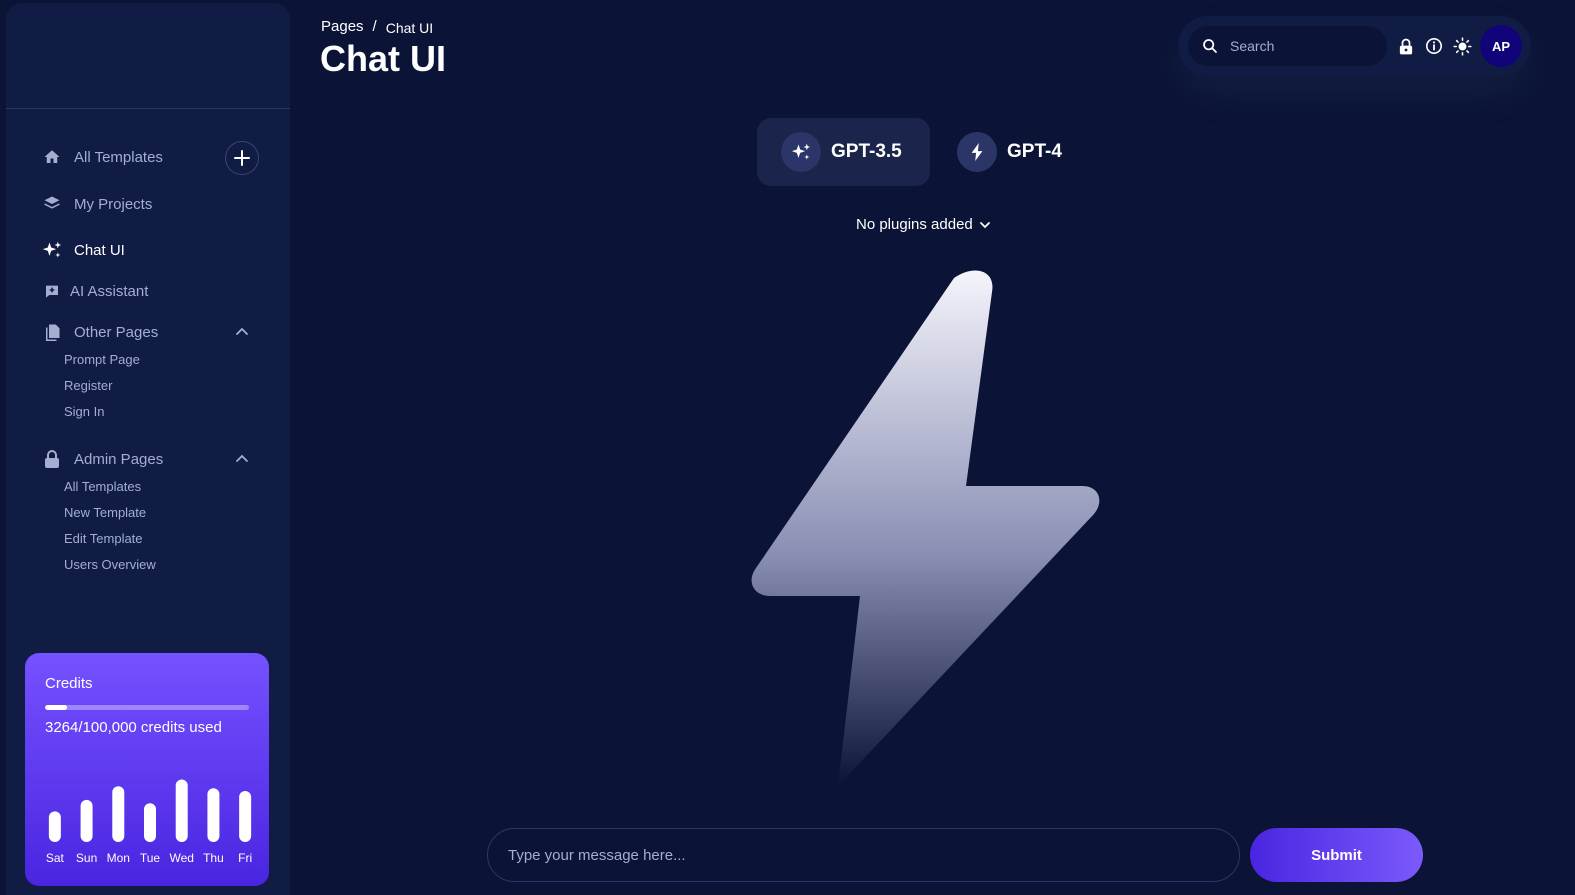 The height and width of the screenshot is (895, 1575). I want to click on documents-icon, so click(52, 332).